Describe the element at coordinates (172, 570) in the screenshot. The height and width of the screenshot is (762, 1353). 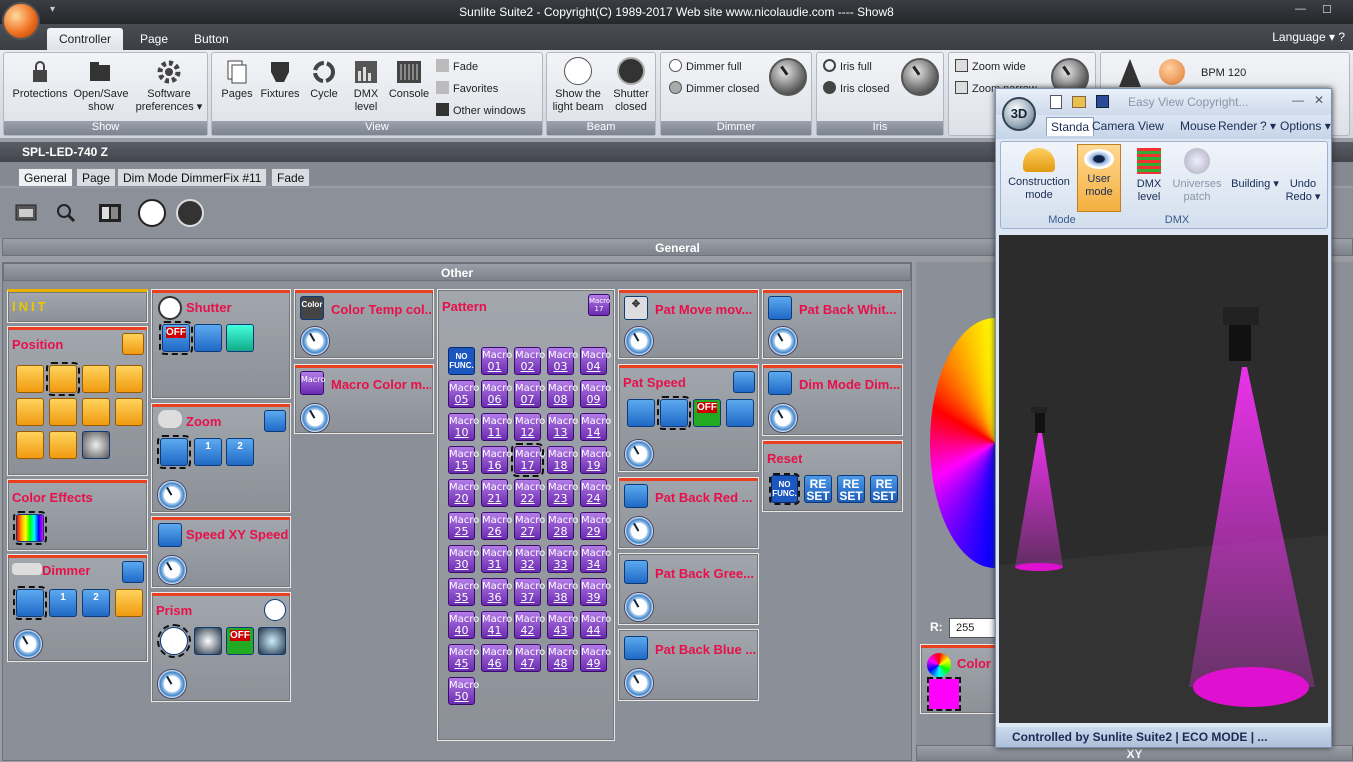
I see `speed-xy-dial` at that location.